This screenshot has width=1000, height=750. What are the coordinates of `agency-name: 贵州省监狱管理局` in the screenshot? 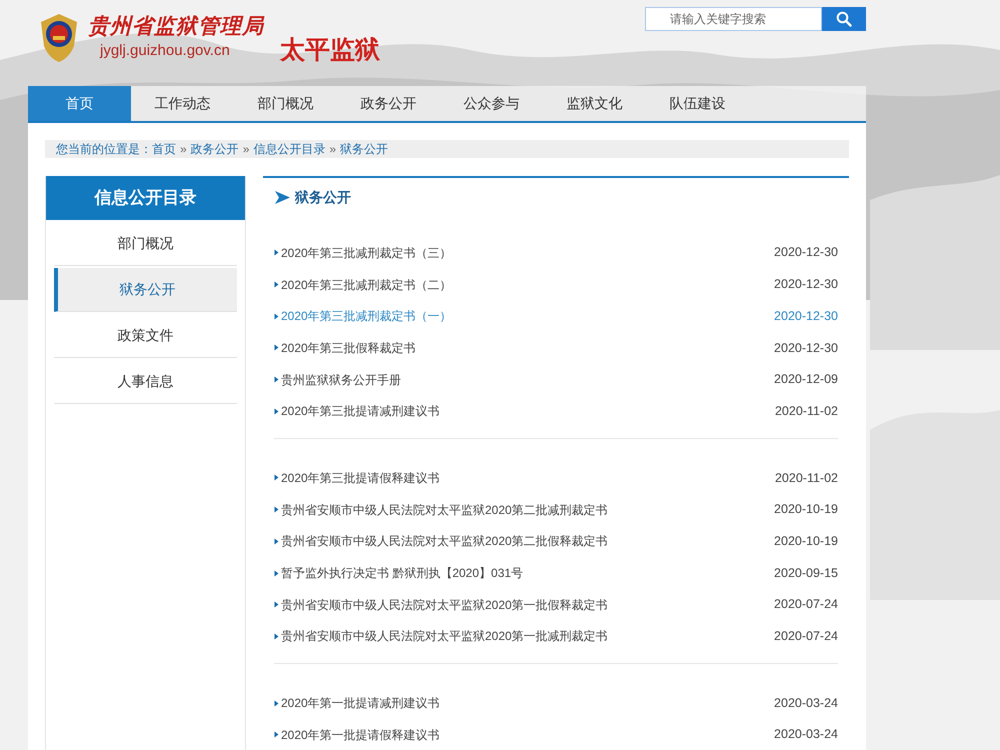 It's located at (176, 26).